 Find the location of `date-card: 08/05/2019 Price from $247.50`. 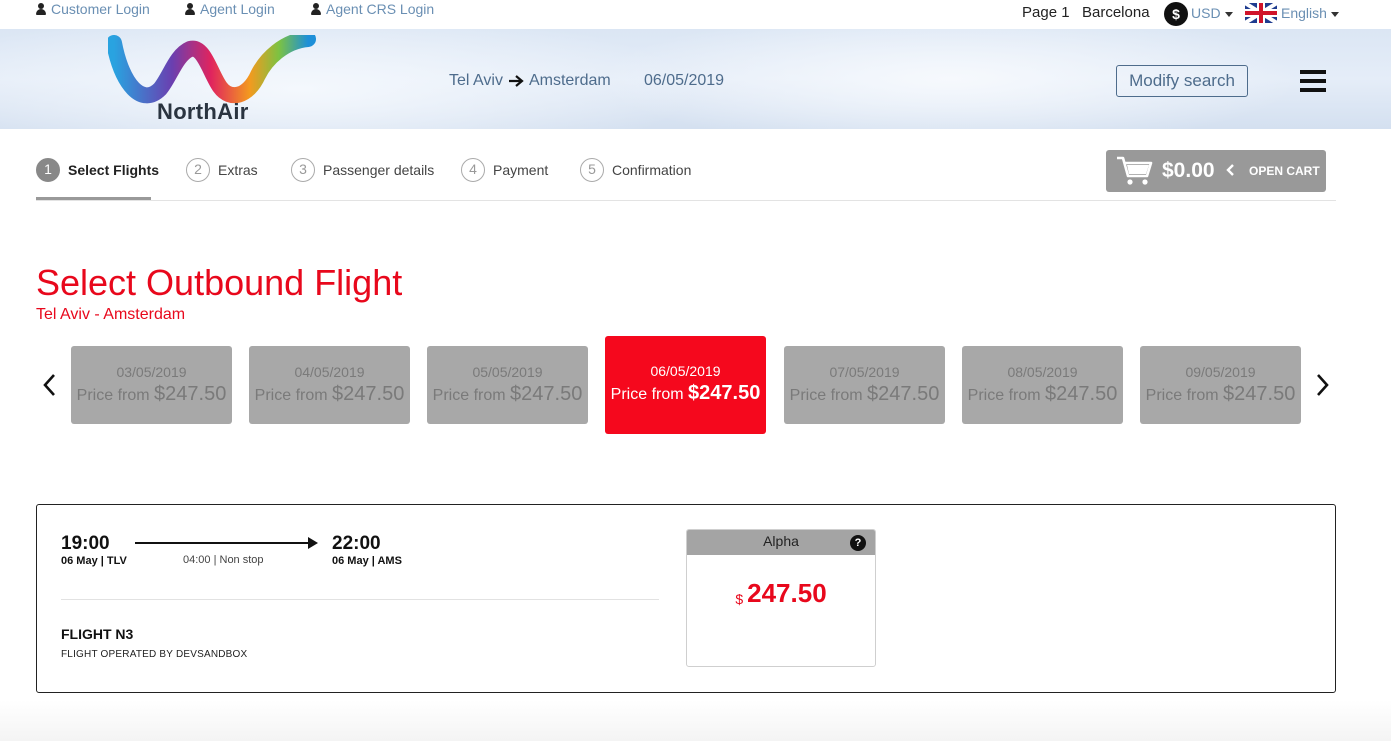

date-card: 08/05/2019 Price from $247.50 is located at coordinates (1042, 385).